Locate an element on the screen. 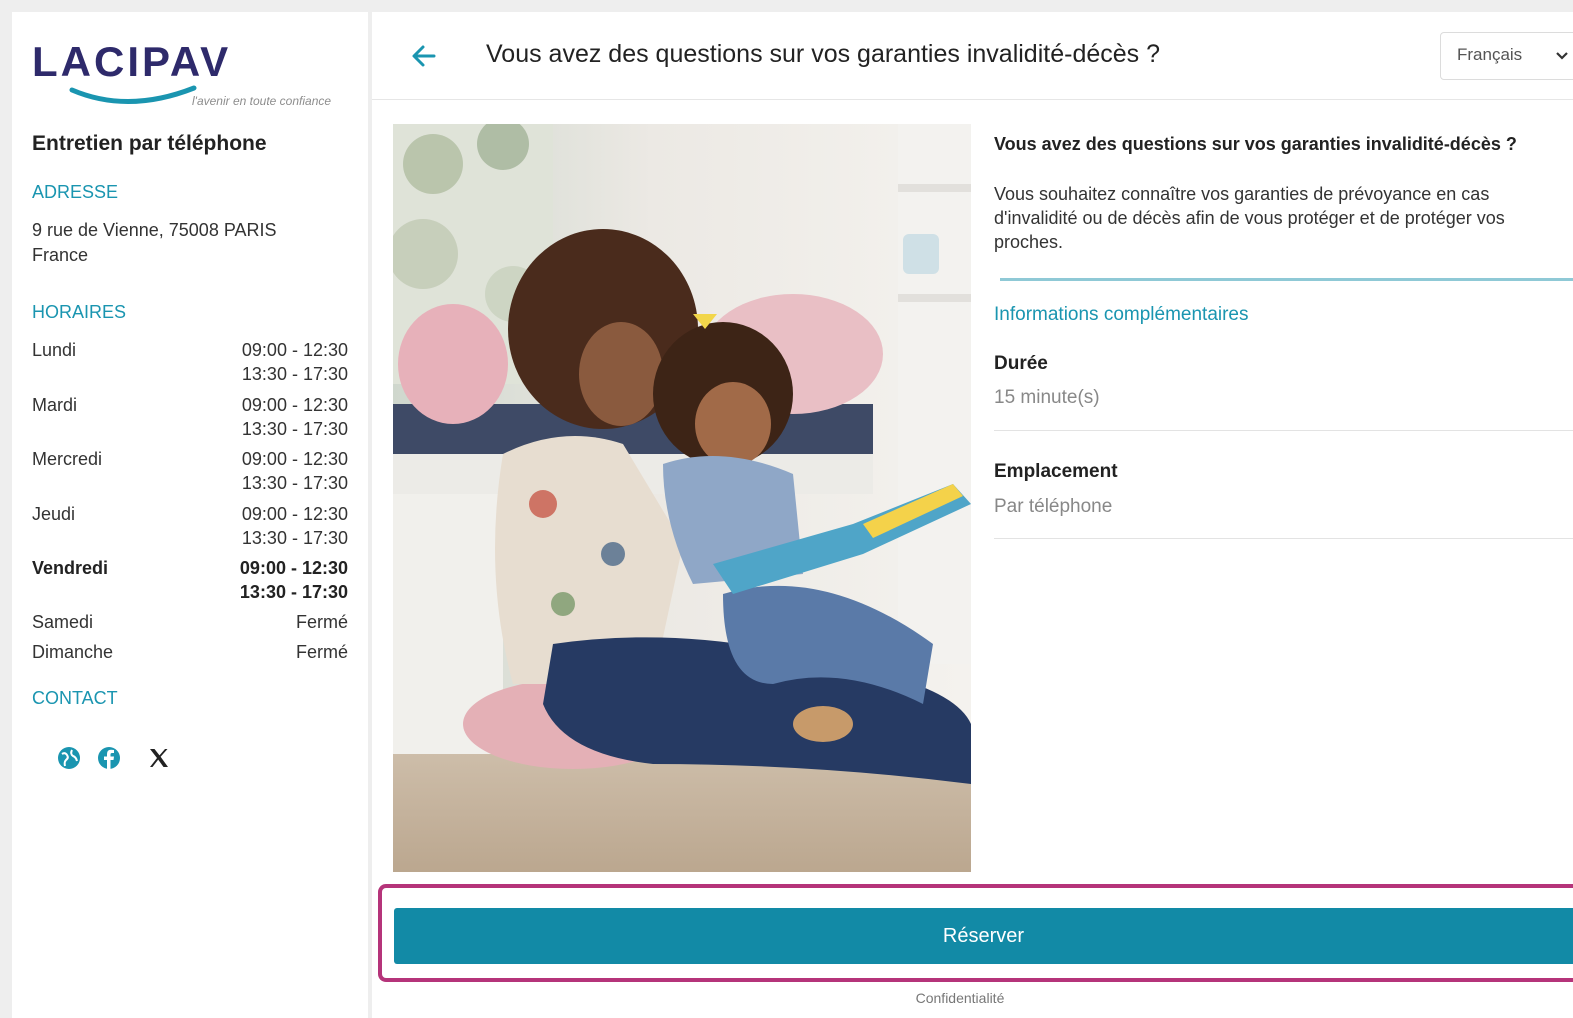  hours-day: Lundi is located at coordinates (54, 350).